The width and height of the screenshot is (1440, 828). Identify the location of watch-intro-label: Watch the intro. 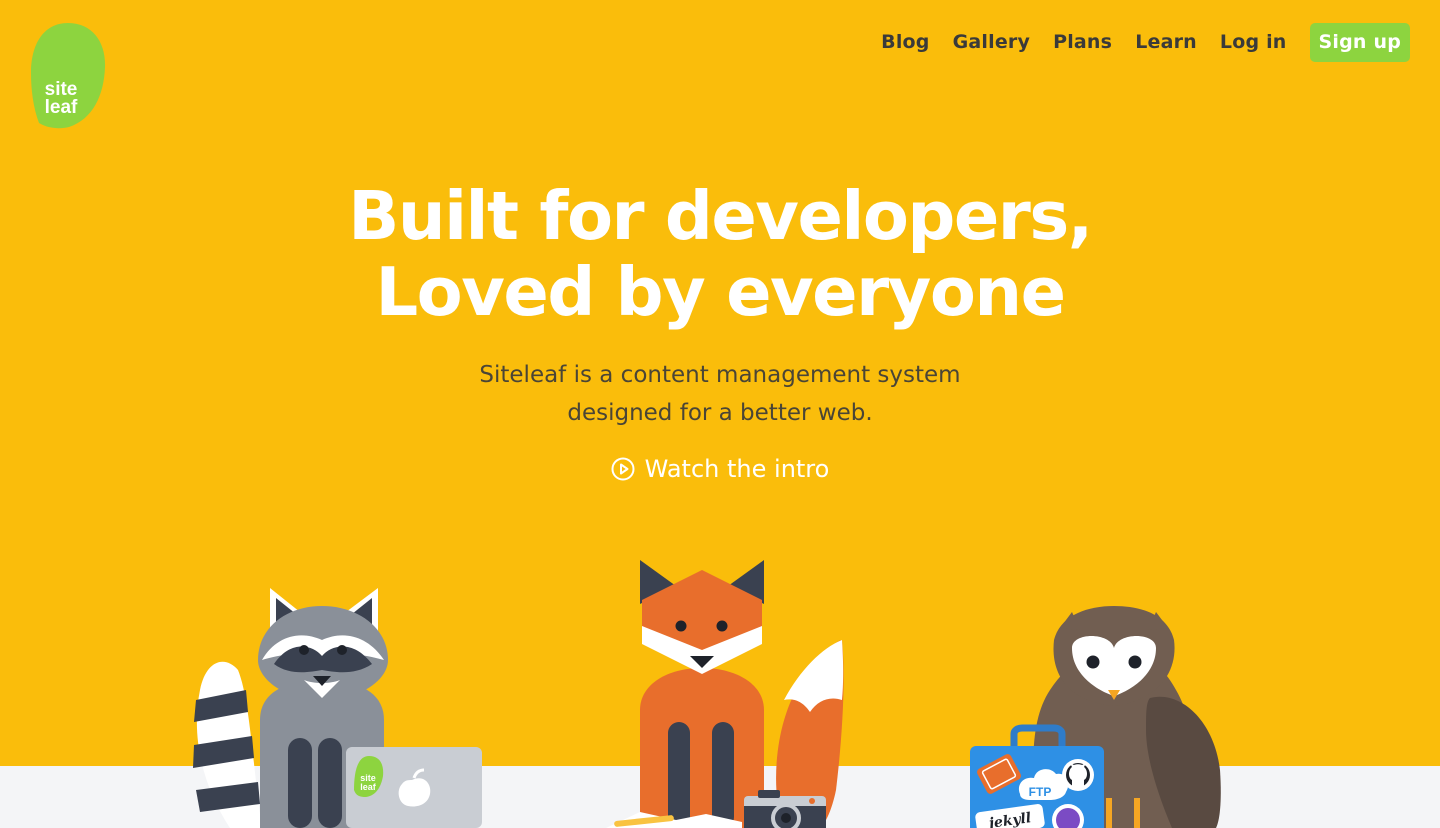
(737, 469).